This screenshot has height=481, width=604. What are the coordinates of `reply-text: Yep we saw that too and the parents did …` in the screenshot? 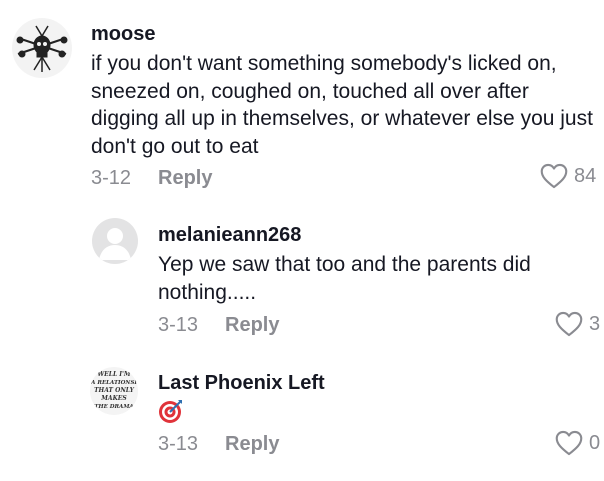 It's located at (344, 278).